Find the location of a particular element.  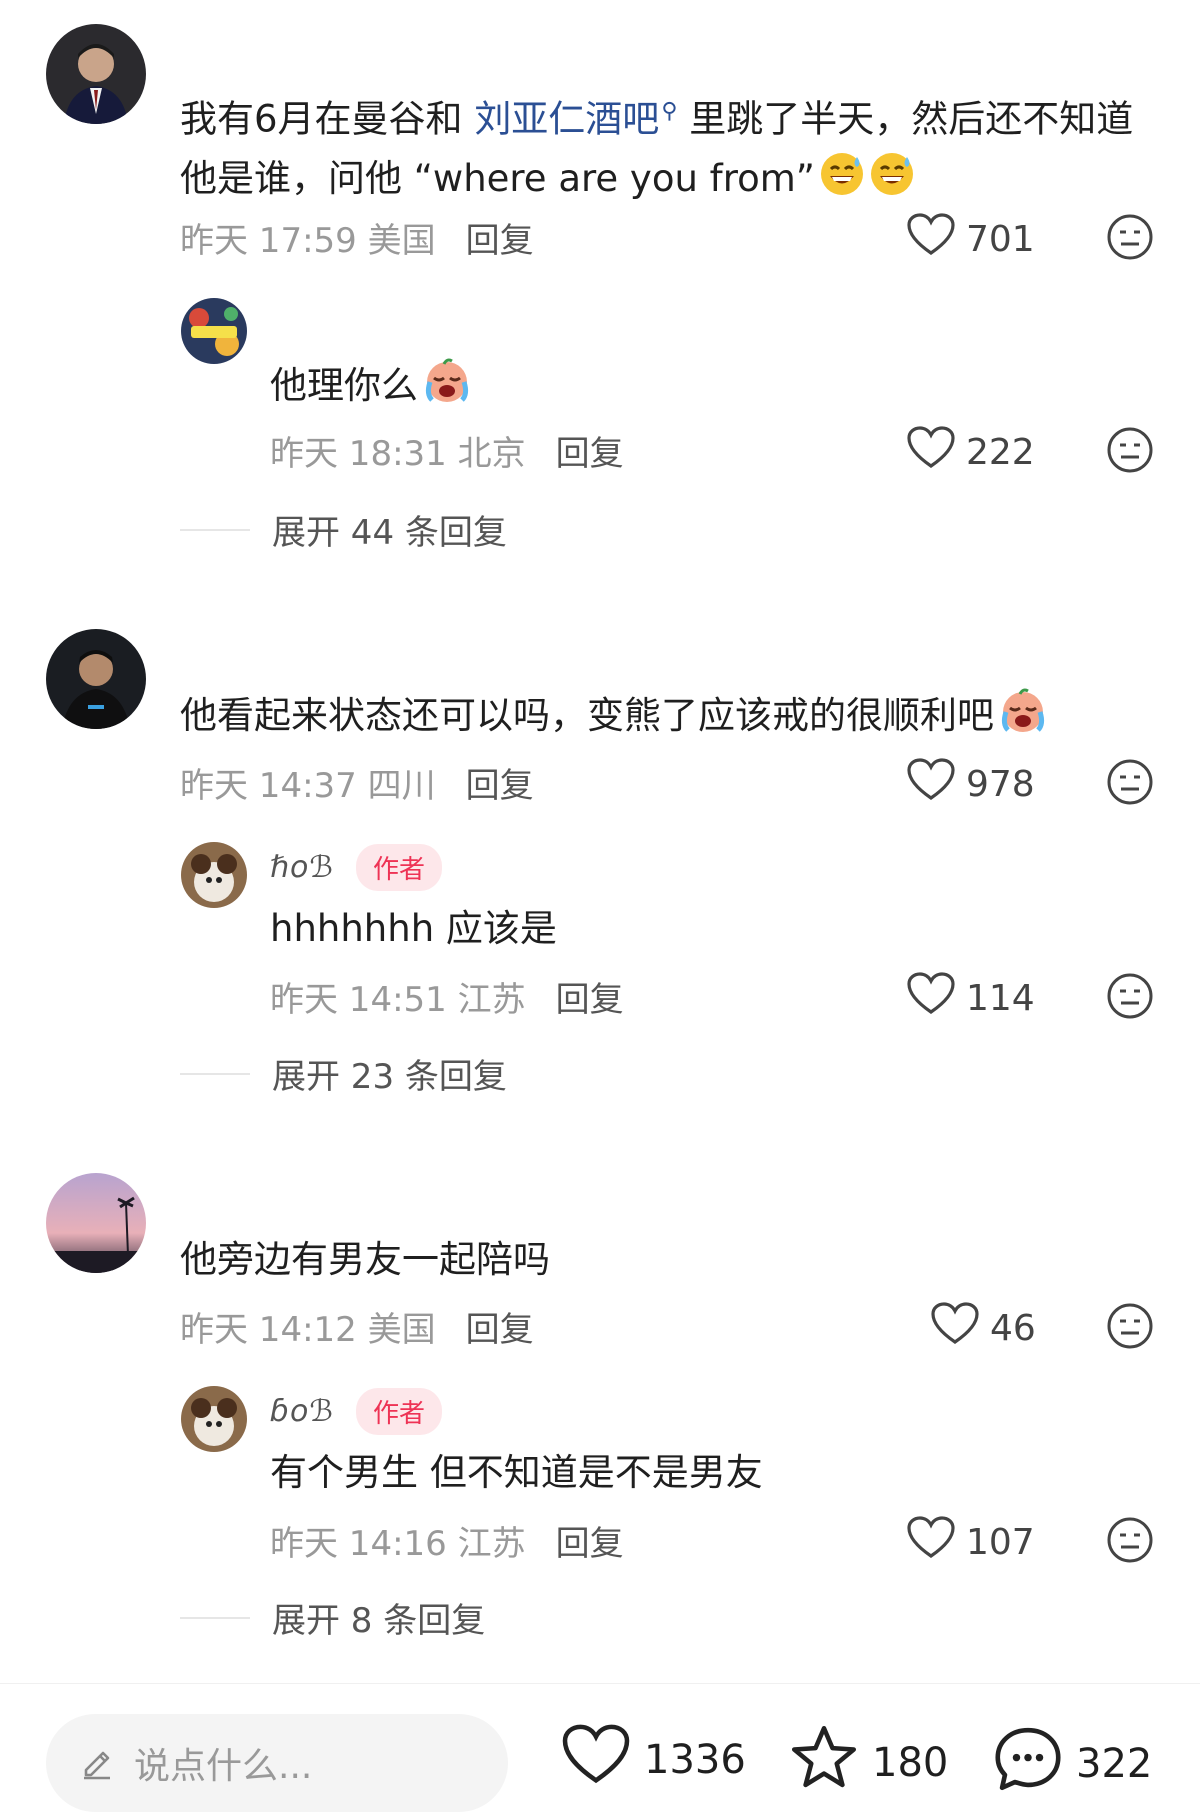

expand-replies-label: 展开 23 条回复 is located at coordinates (389, 1077).